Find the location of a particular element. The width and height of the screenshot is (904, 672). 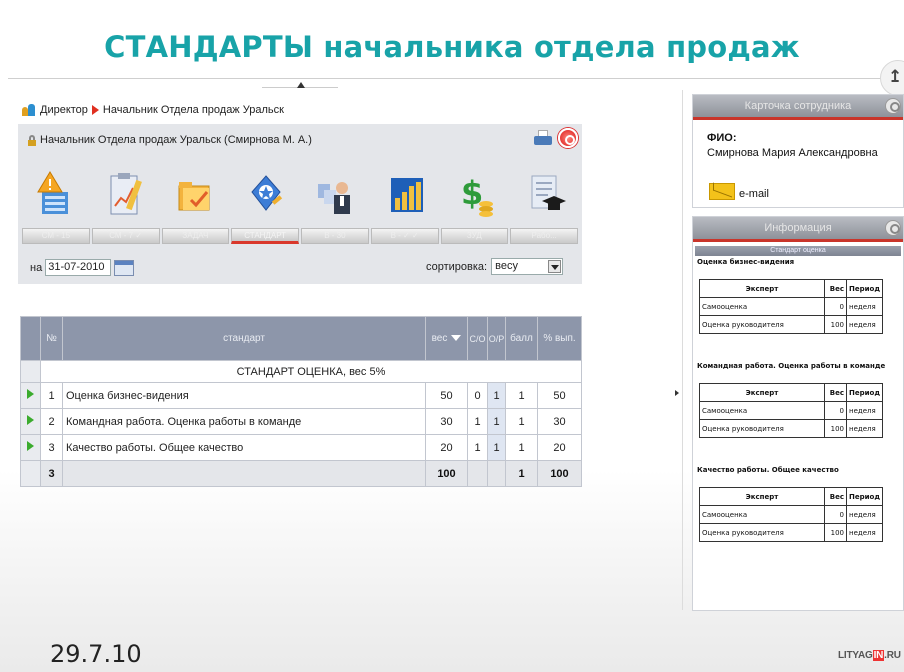

collapse-arrow-icon is located at coordinates (301, 85).